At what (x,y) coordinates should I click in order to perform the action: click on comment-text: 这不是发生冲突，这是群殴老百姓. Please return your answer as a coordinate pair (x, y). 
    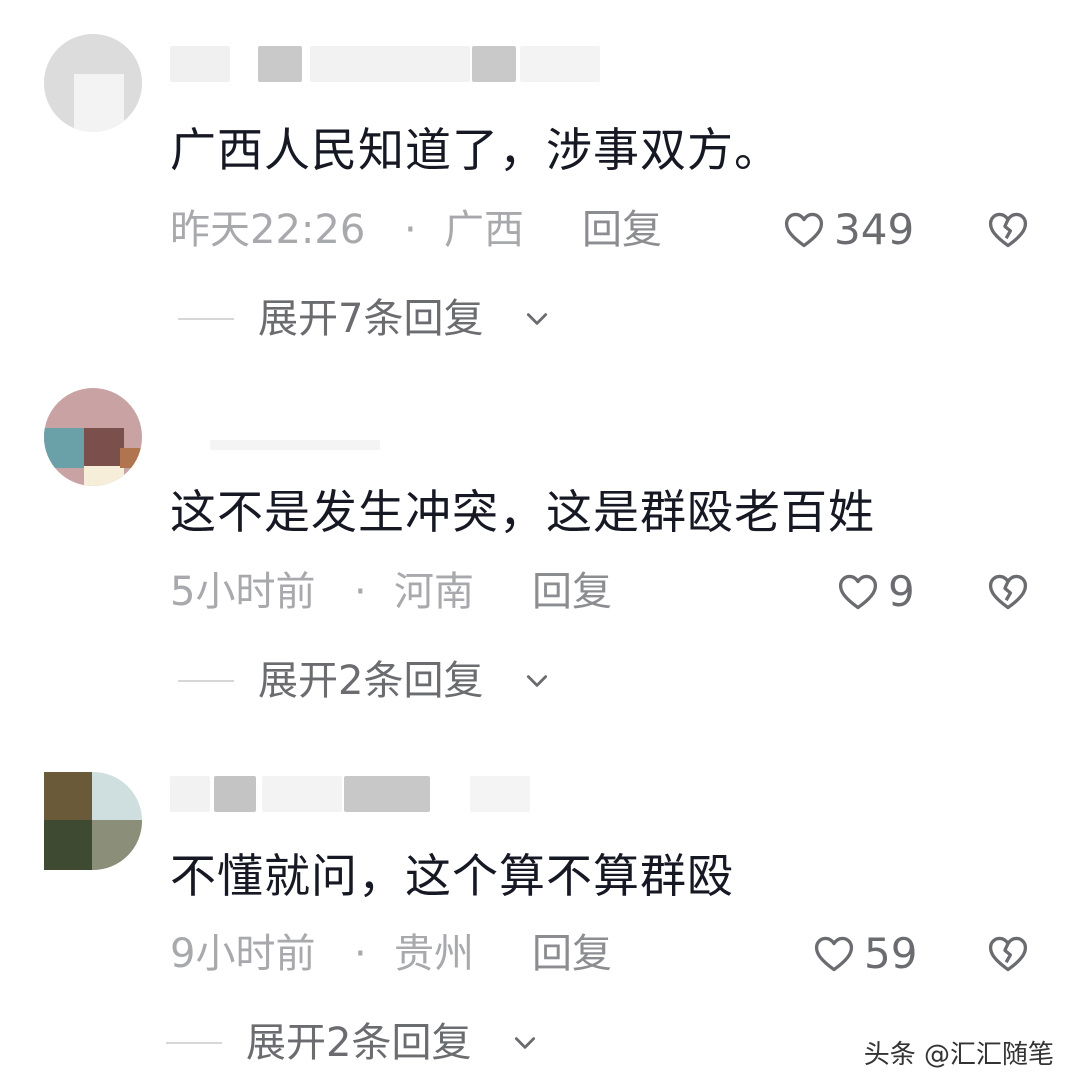
    Looking at the image, I should click on (522, 512).